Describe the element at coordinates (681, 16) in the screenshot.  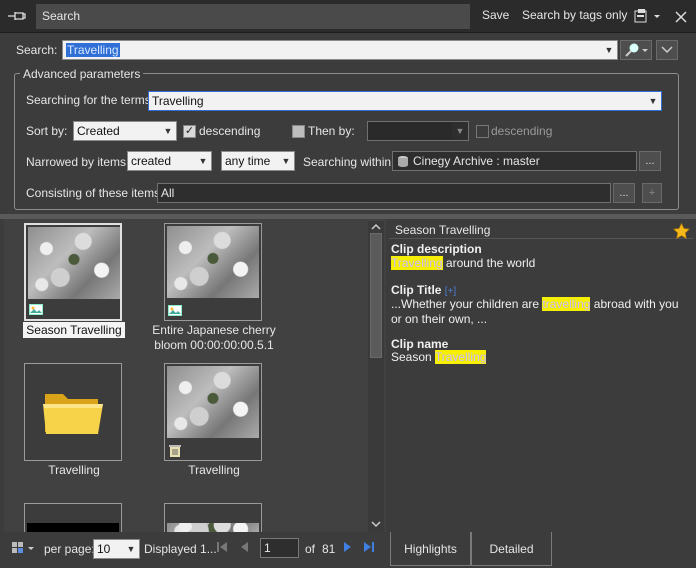
I see `close-icon` at that location.